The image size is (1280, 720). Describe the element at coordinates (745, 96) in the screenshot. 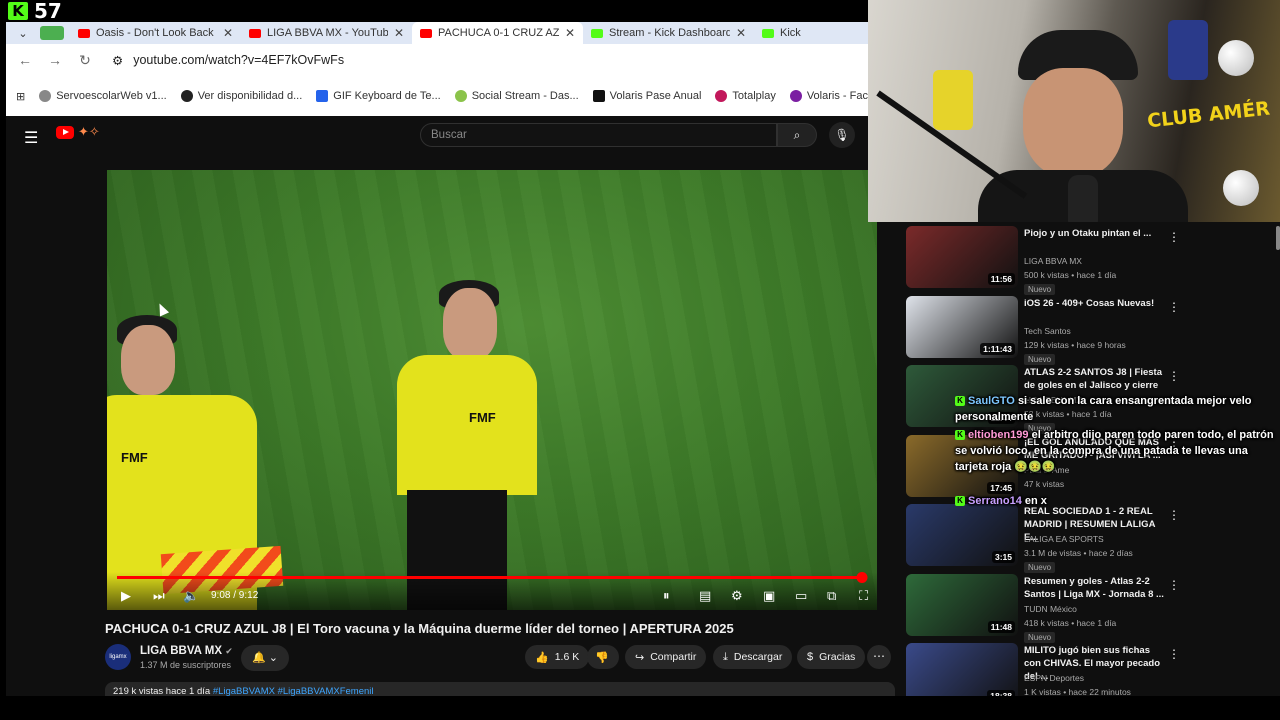

I see `bookmark-item: Totalplay` at that location.